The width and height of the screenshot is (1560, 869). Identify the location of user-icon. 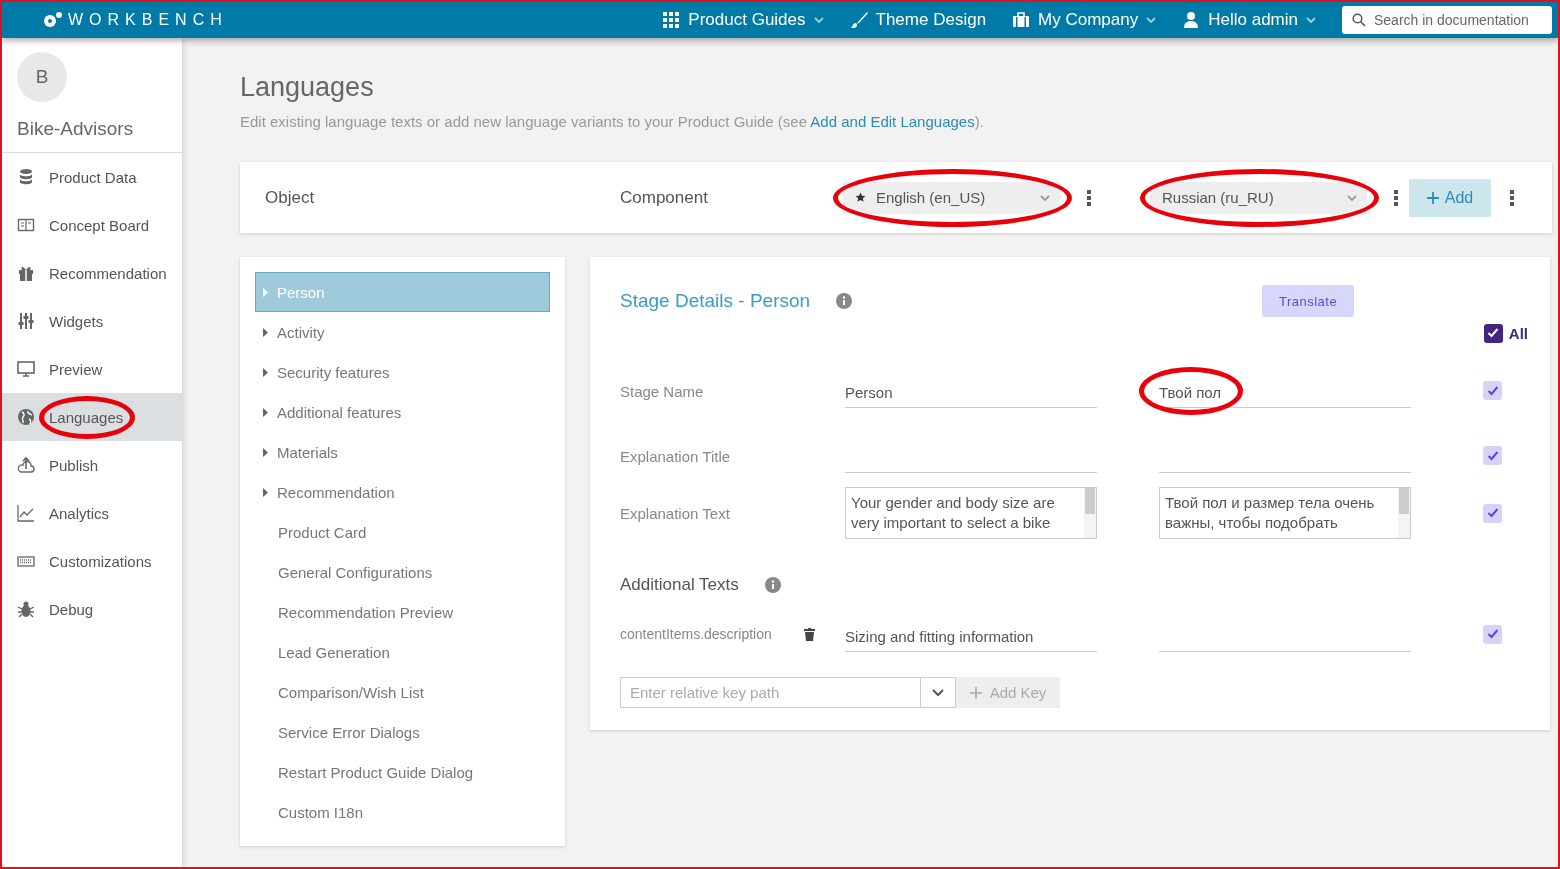
(1191, 20).